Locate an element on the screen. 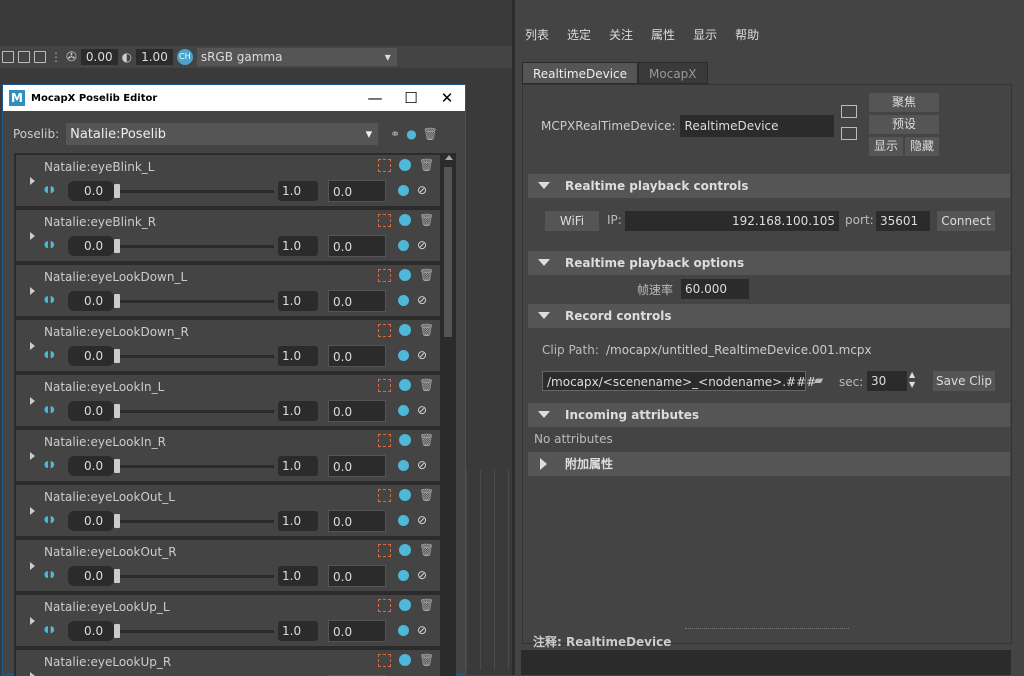 The image size is (1024, 676). sec-stepper: ▲ ▼ is located at coordinates (912, 380).